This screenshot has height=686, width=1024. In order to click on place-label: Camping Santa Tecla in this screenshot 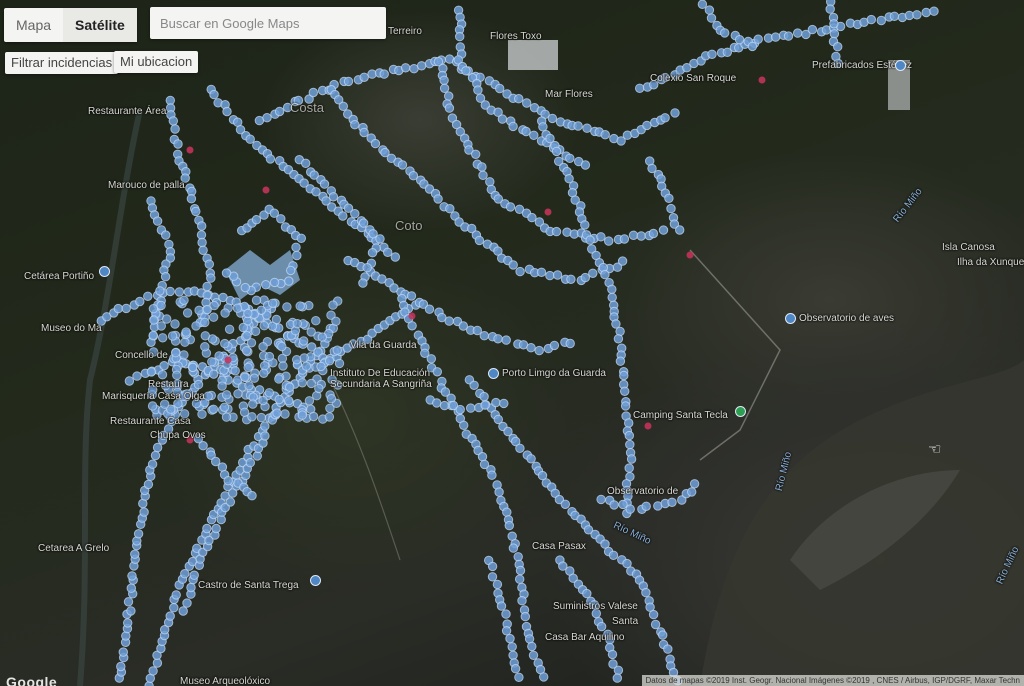, I will do `click(680, 415)`.